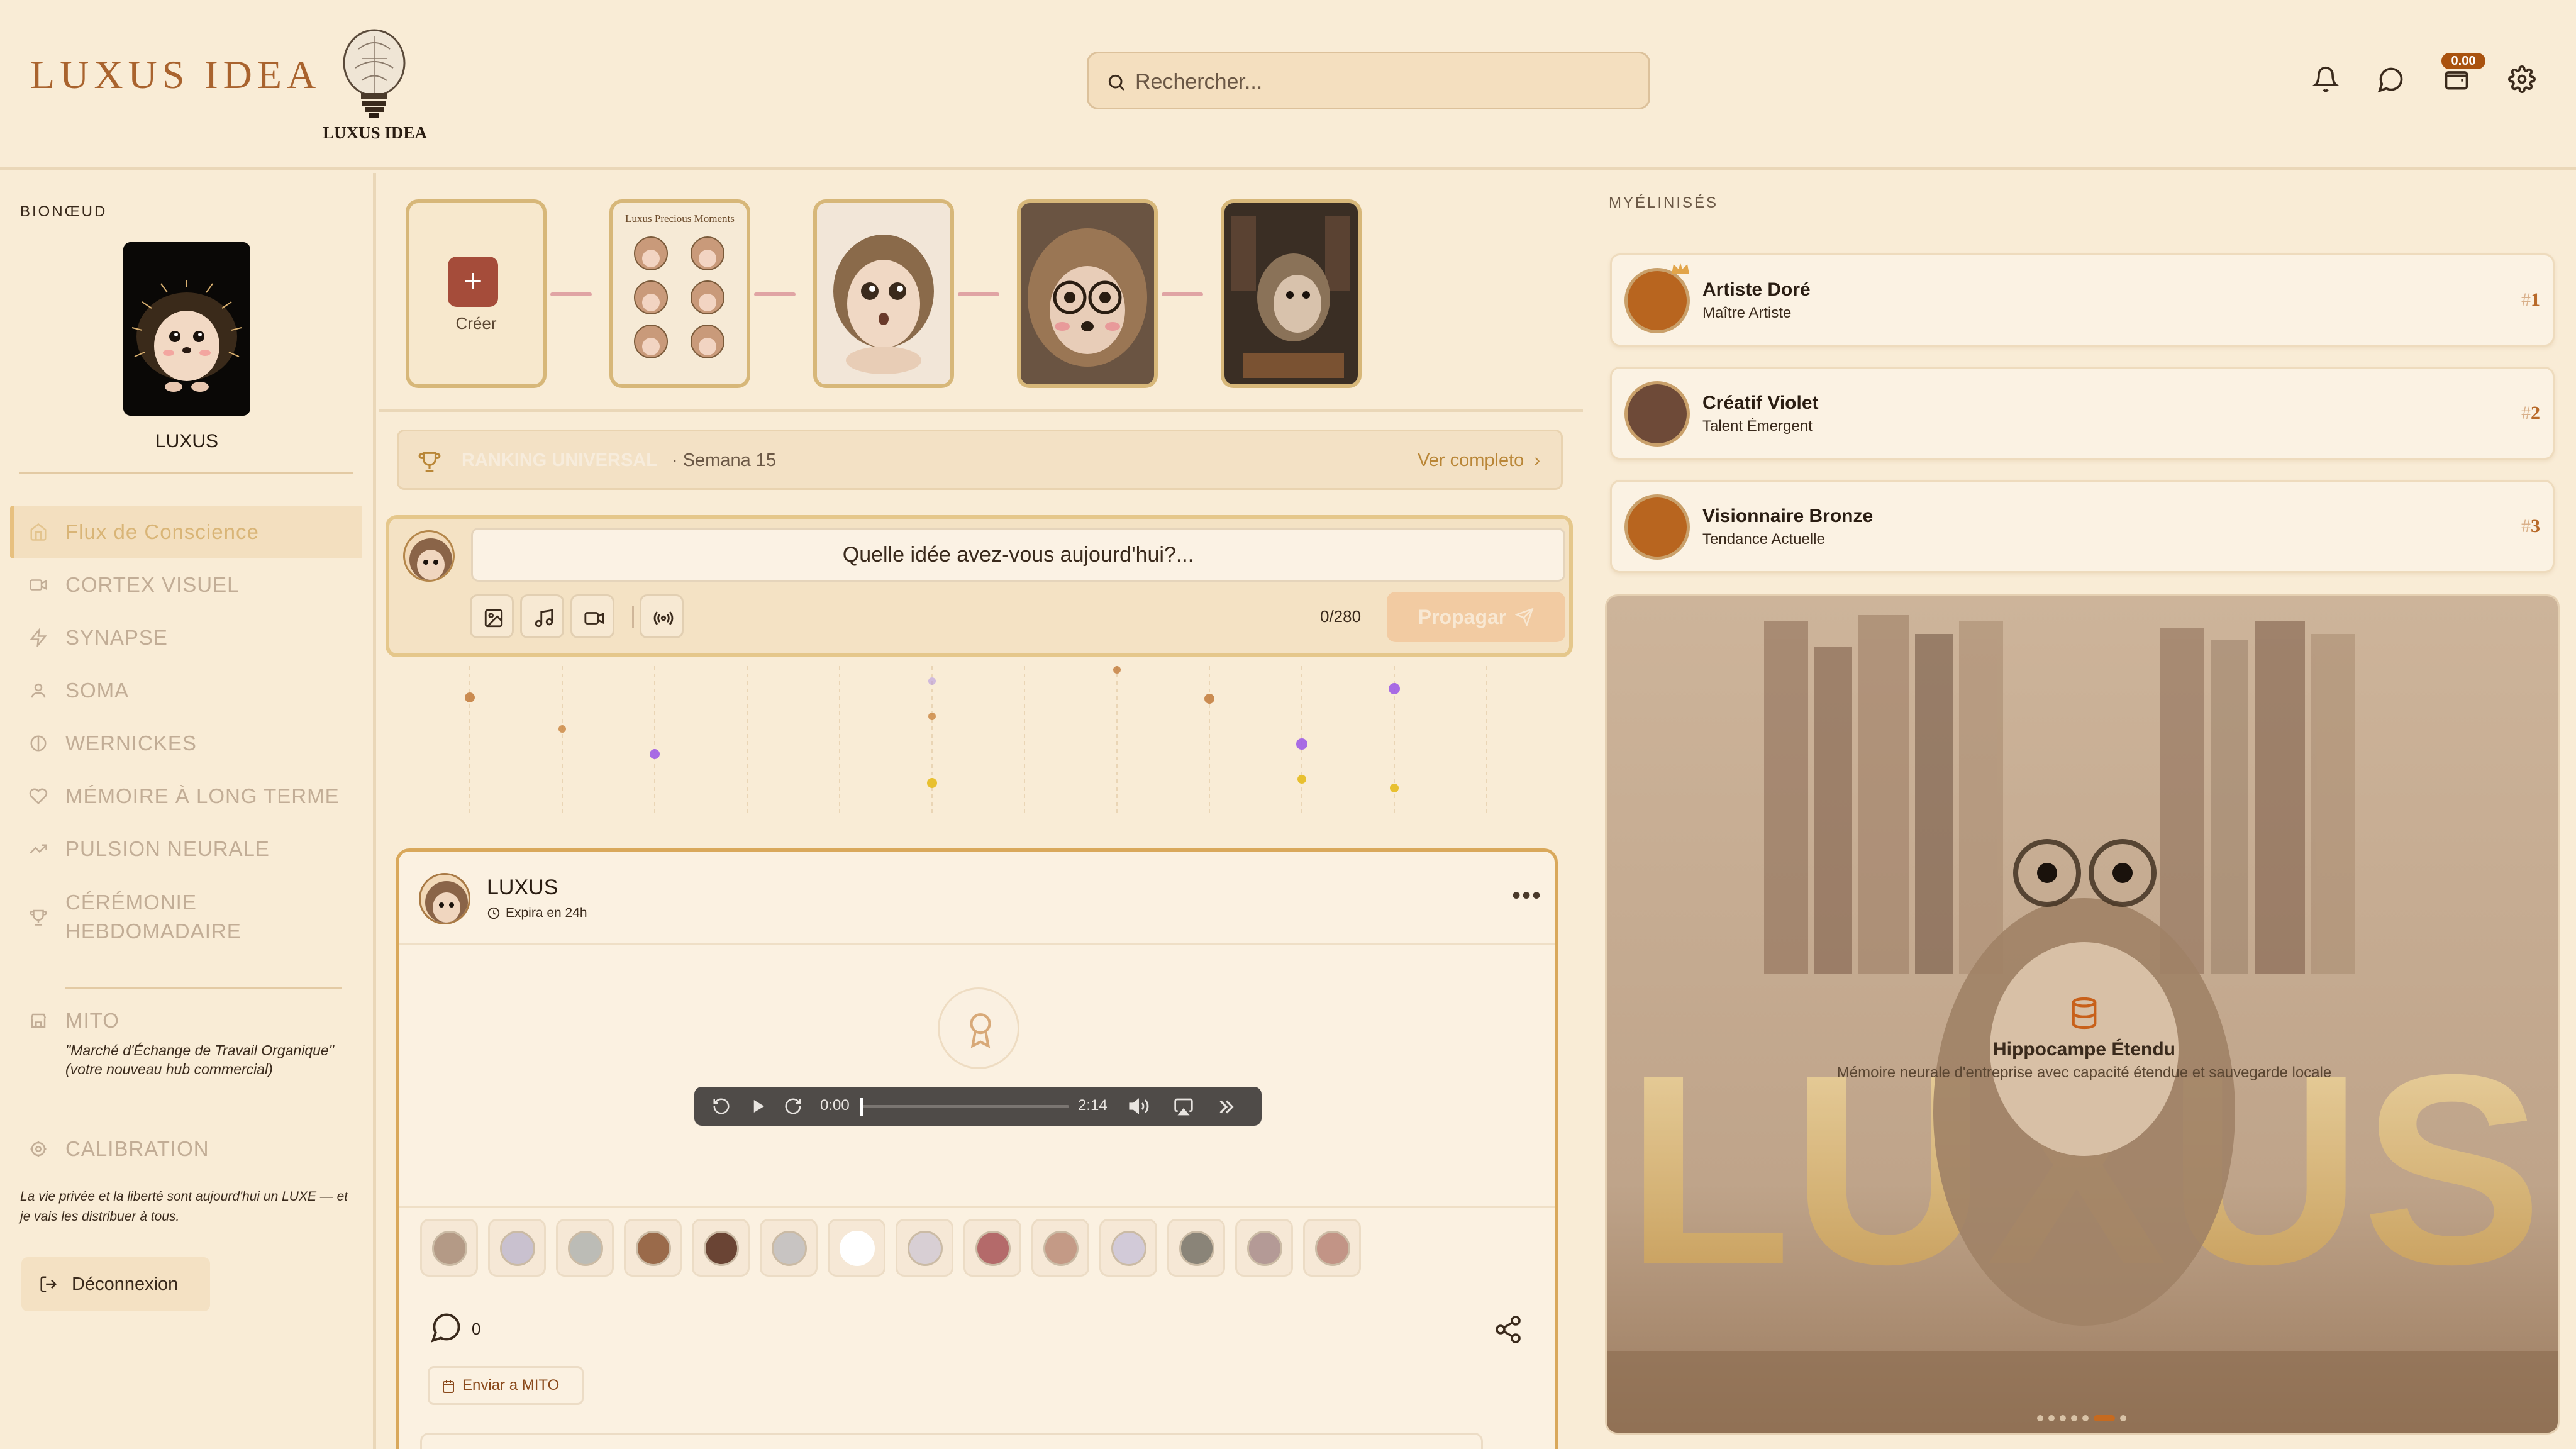 The height and width of the screenshot is (1449, 2576). What do you see at coordinates (2104, 1418) in the screenshot?
I see `carousel-dot-active` at bounding box center [2104, 1418].